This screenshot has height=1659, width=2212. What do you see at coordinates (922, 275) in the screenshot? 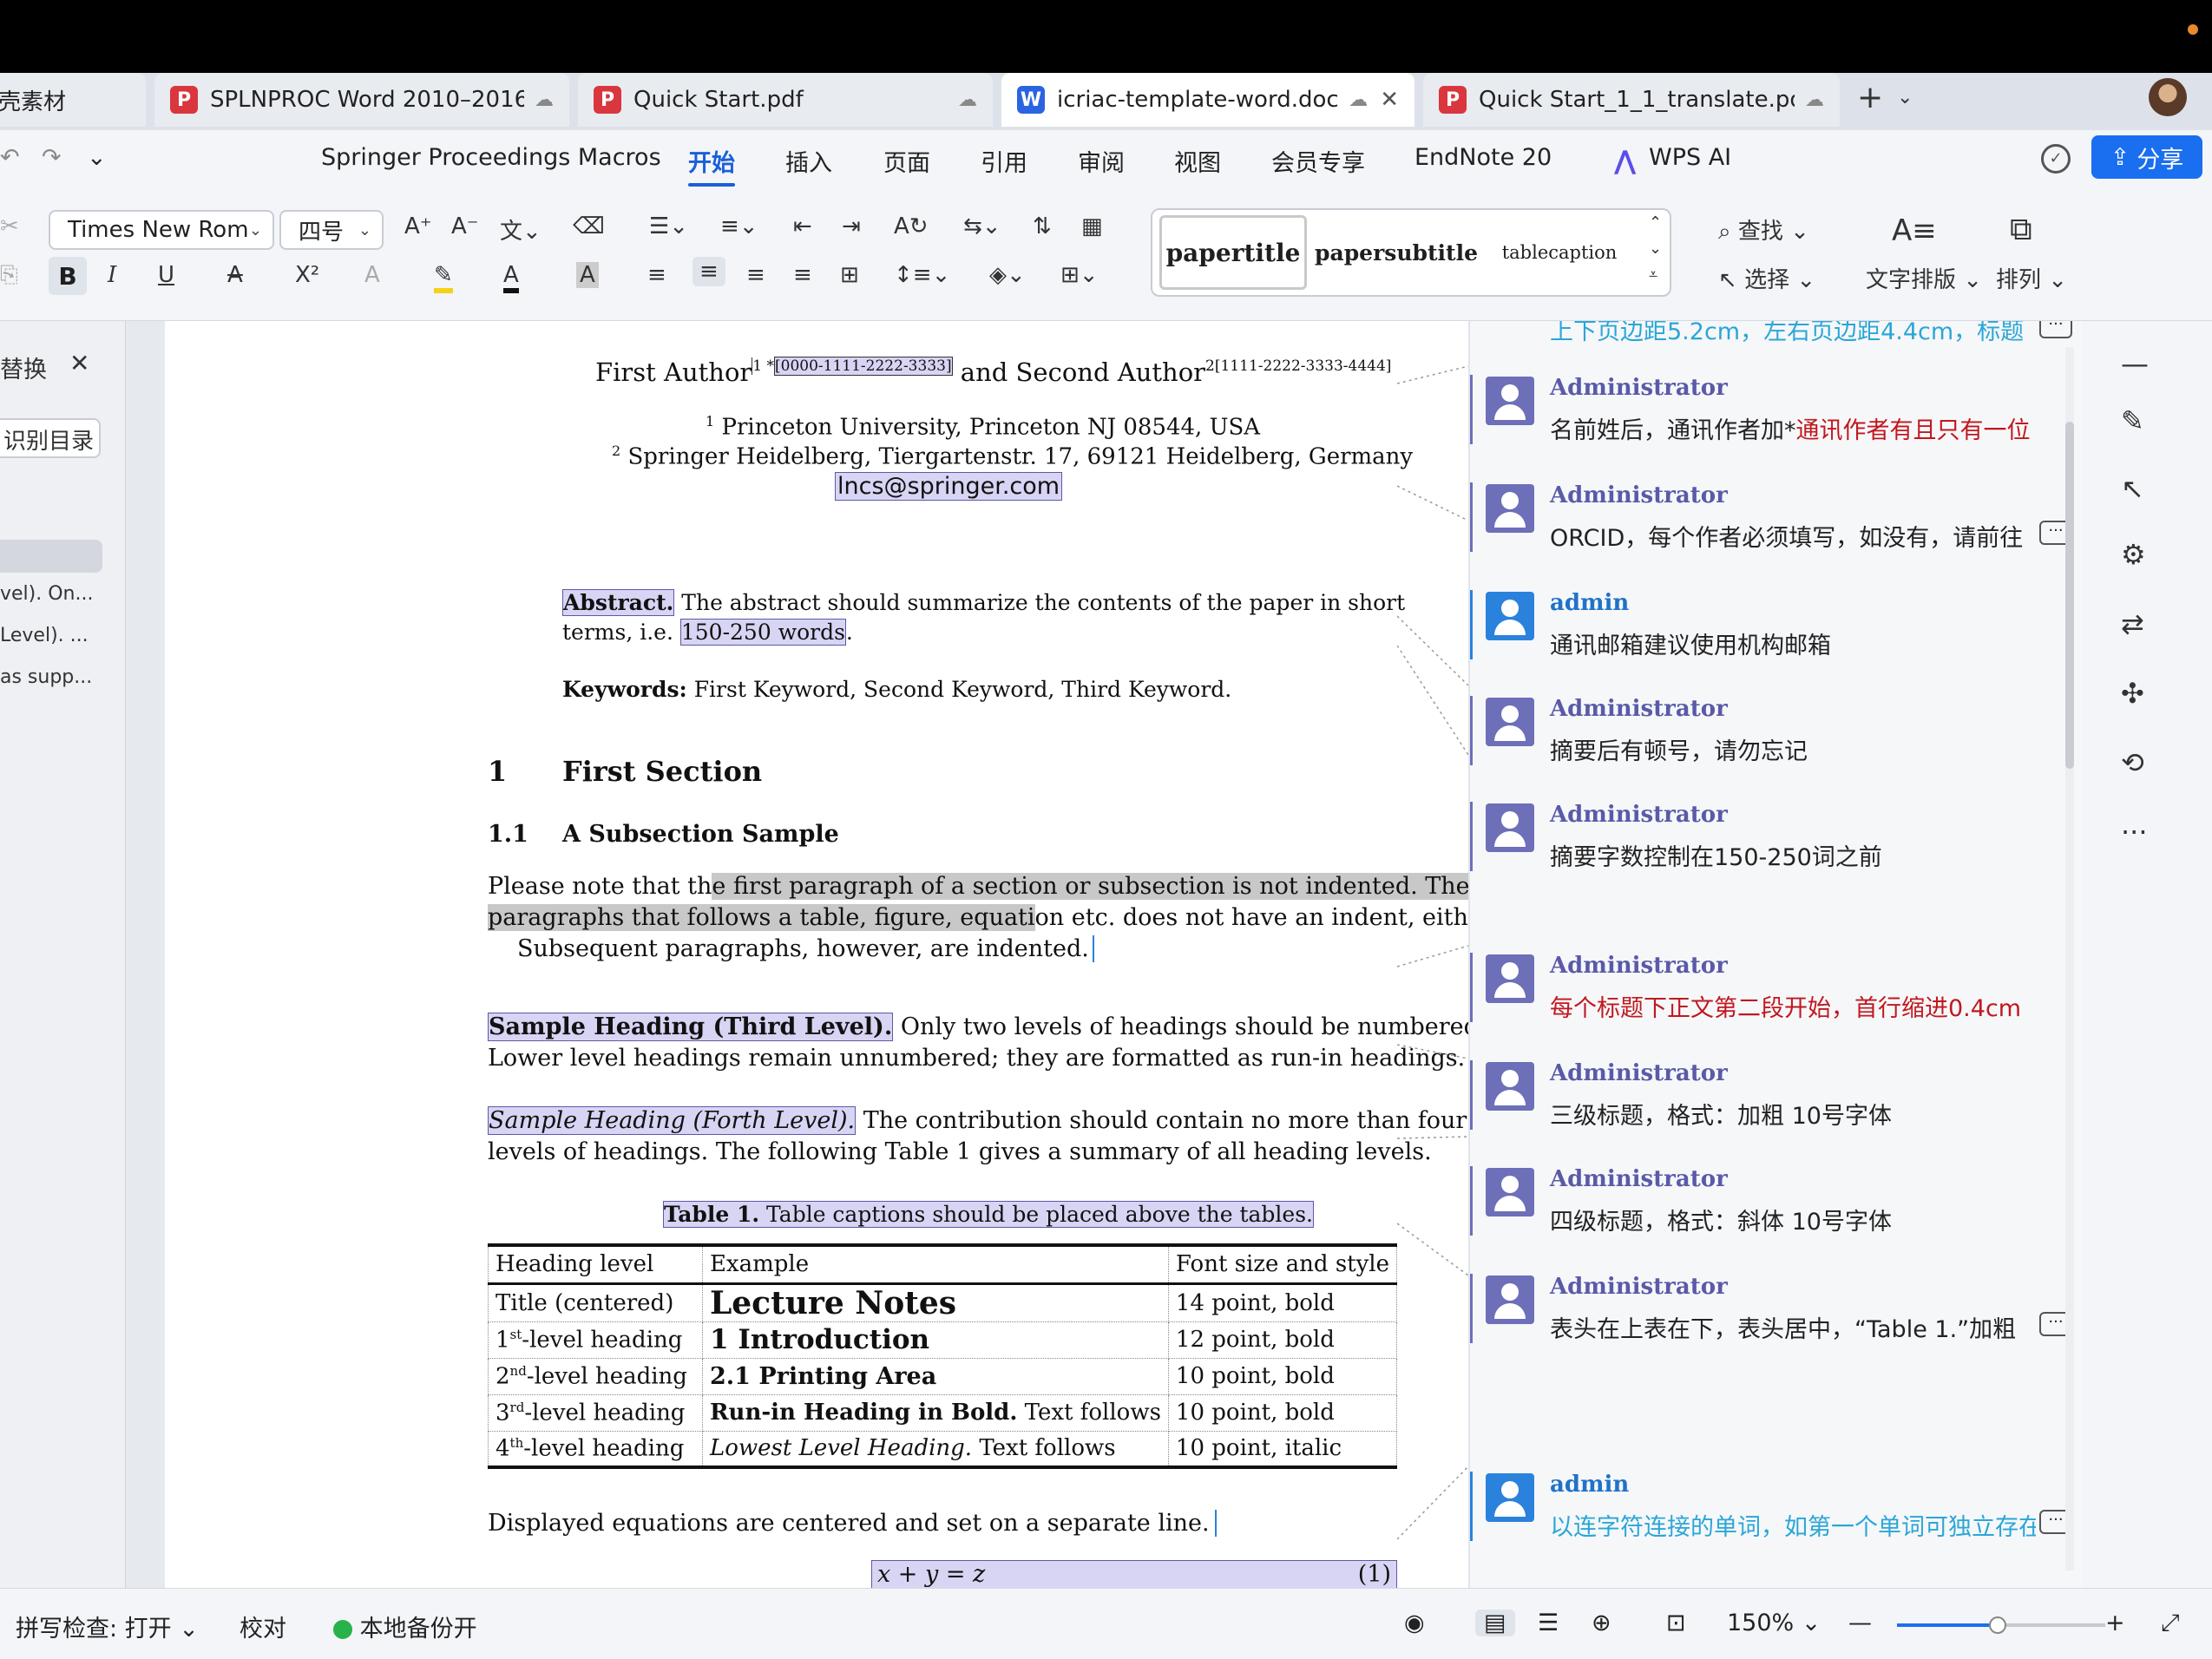
I see `line-spacing-icon: ↕≡⌄` at bounding box center [922, 275].